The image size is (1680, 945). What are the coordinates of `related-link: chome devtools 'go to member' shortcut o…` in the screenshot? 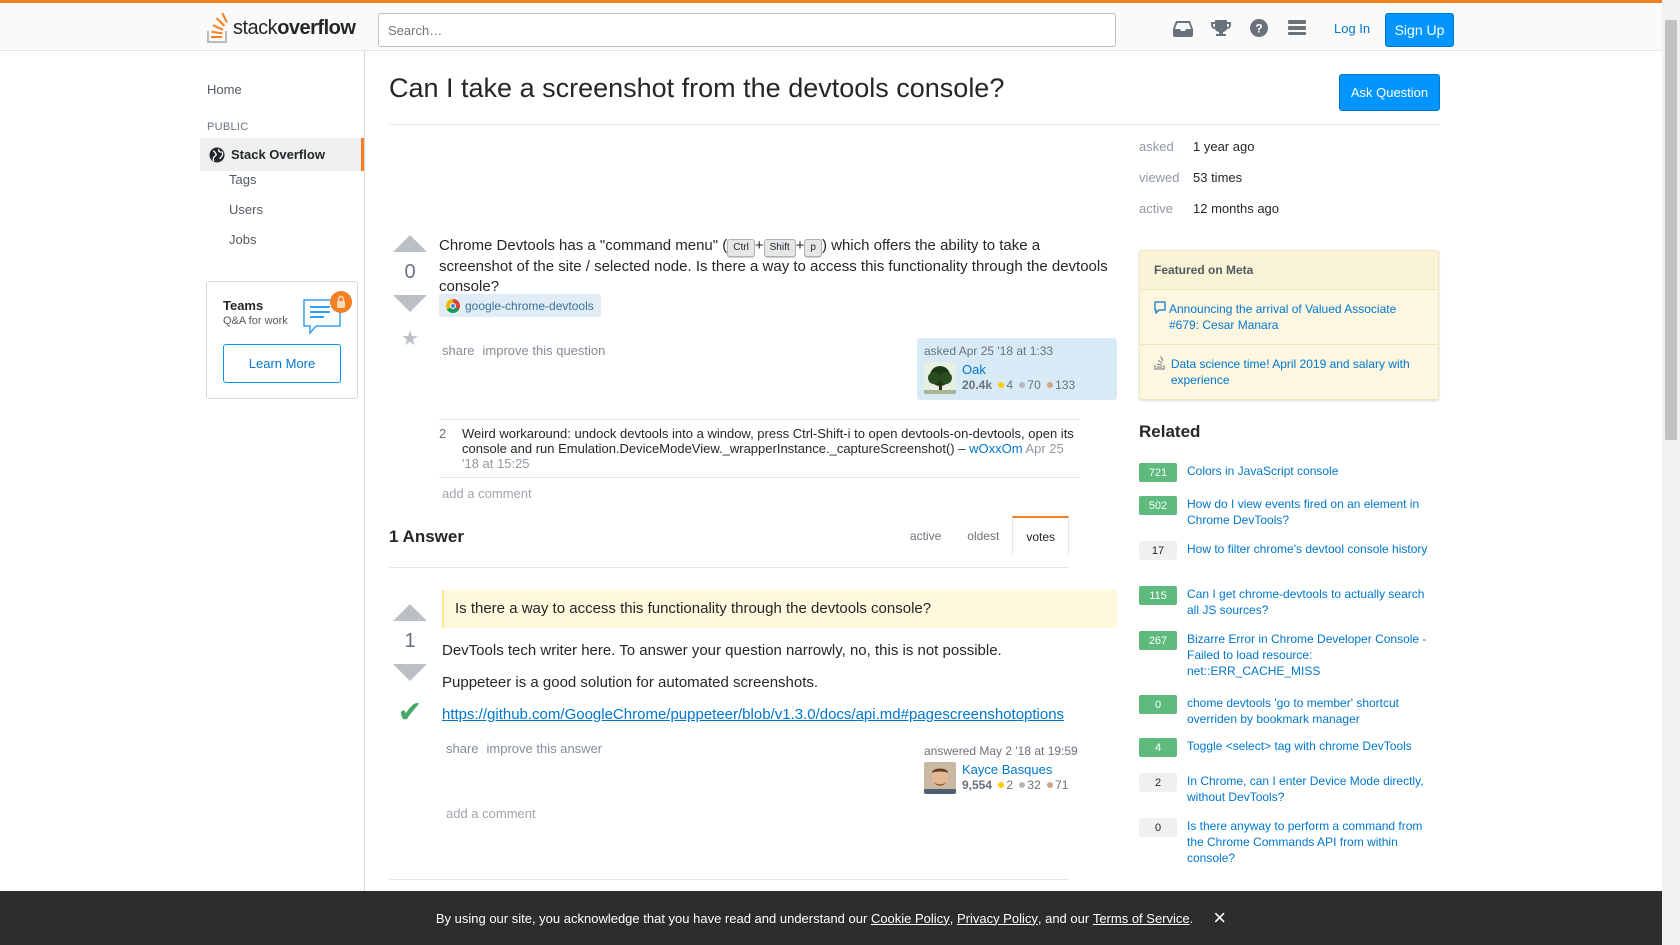 It's located at (1313, 711).